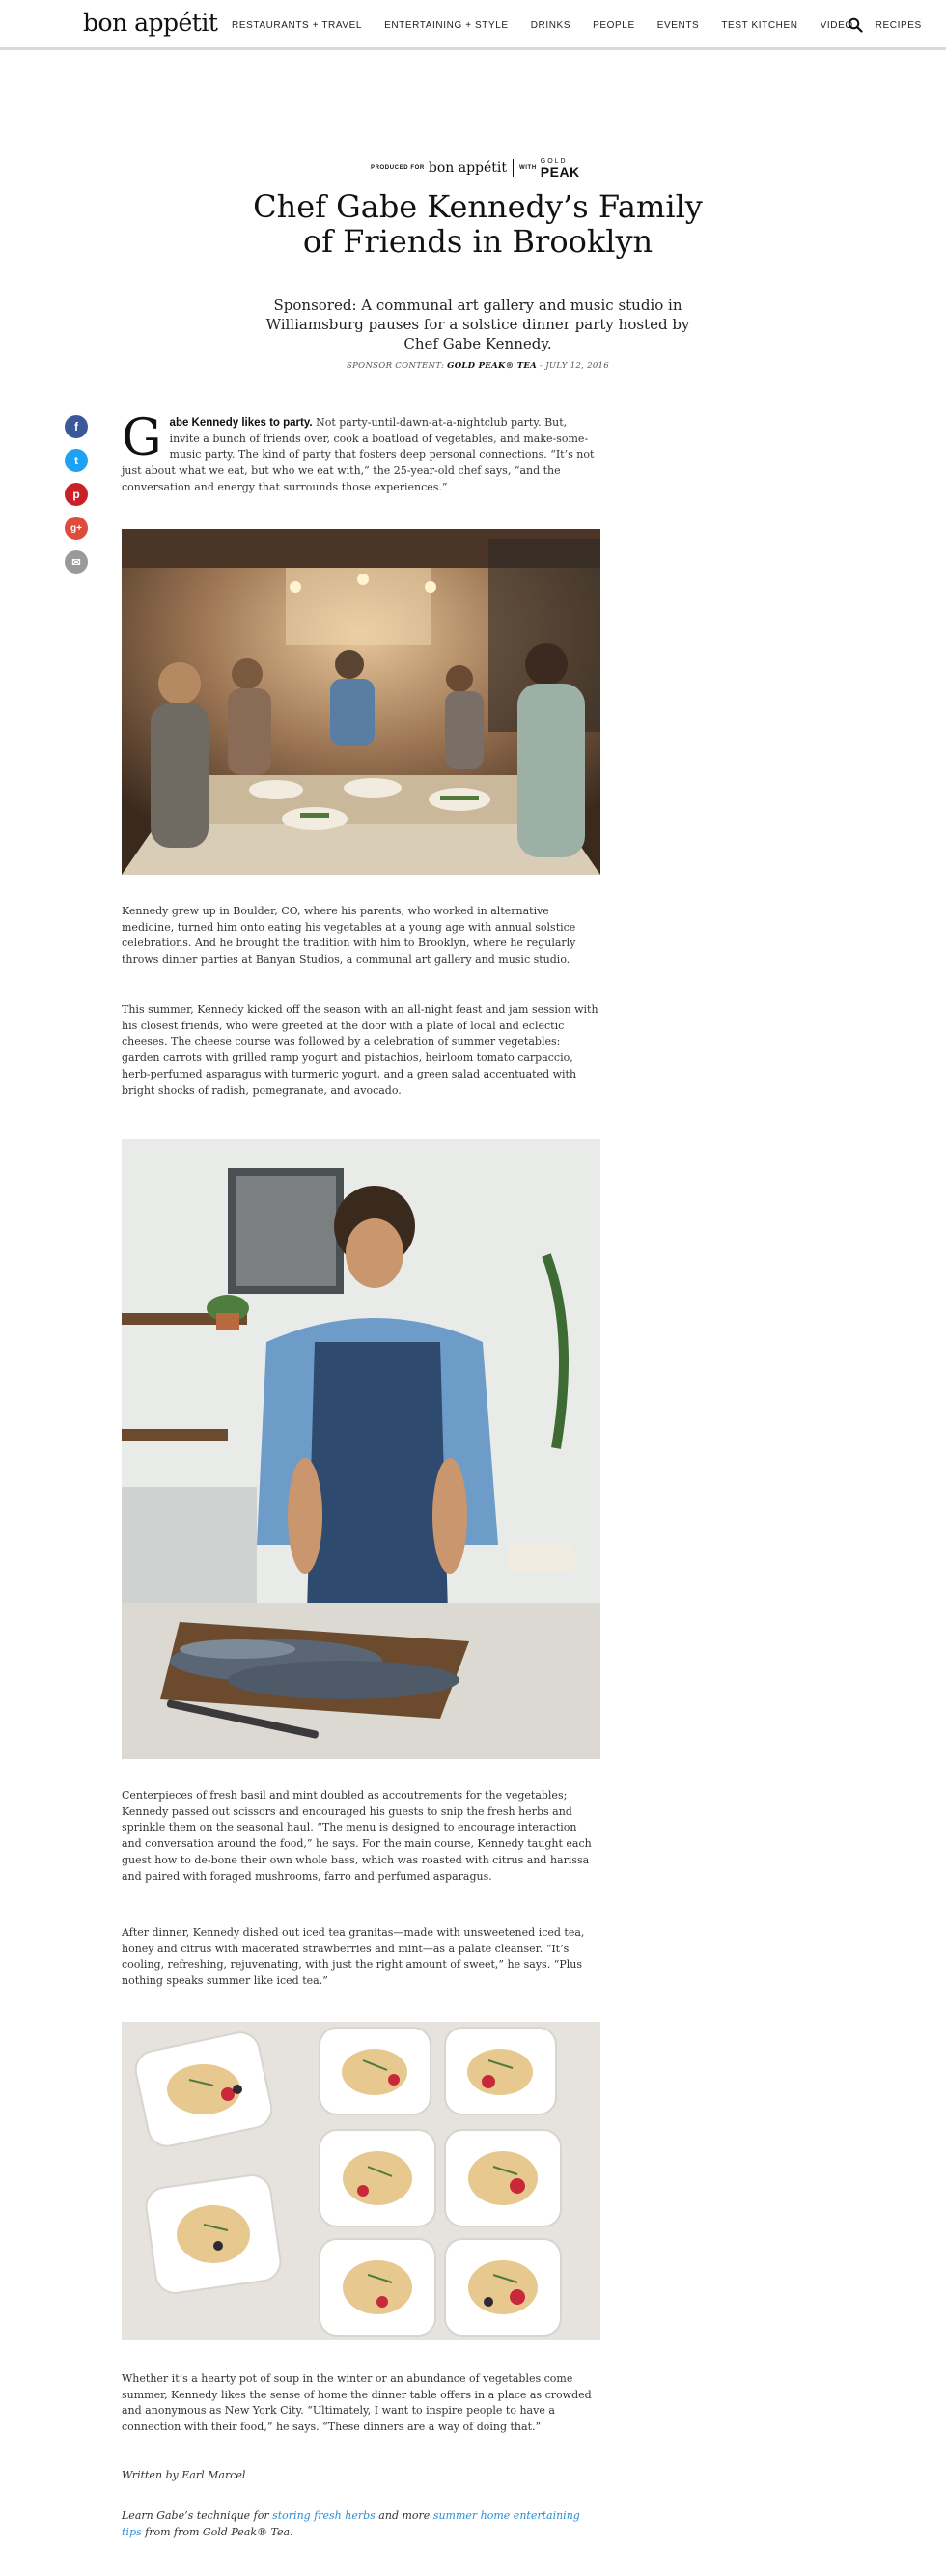 The image size is (946, 2576). Describe the element at coordinates (197, 2515) in the screenshot. I see `closing-text-pre: Learn Gabe’s technique for` at that location.